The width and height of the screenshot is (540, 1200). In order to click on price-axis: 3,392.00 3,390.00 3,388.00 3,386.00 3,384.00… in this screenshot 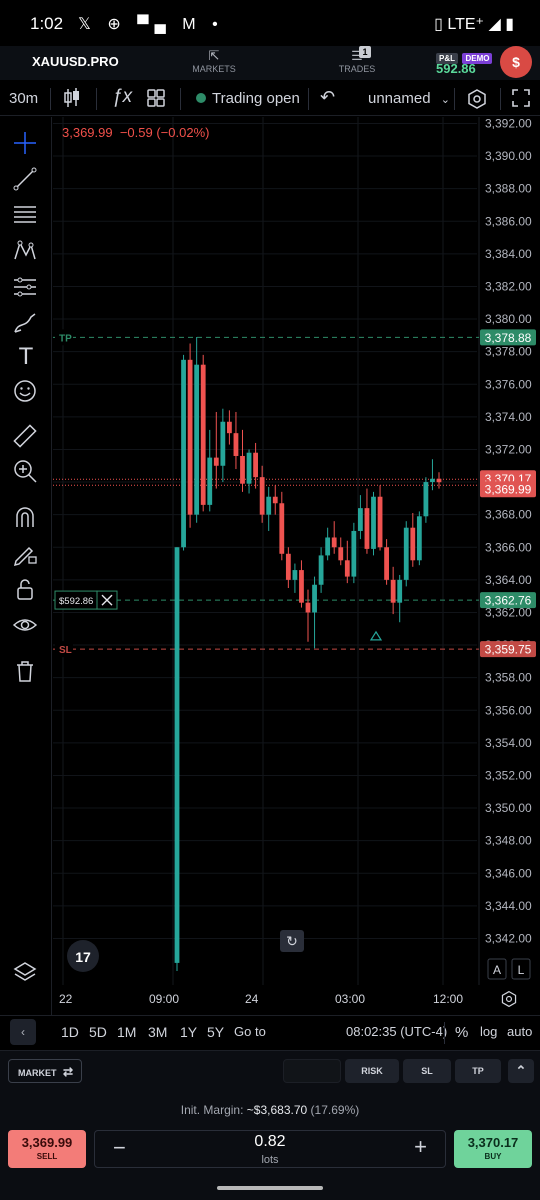, I will do `click(508, 531)`.